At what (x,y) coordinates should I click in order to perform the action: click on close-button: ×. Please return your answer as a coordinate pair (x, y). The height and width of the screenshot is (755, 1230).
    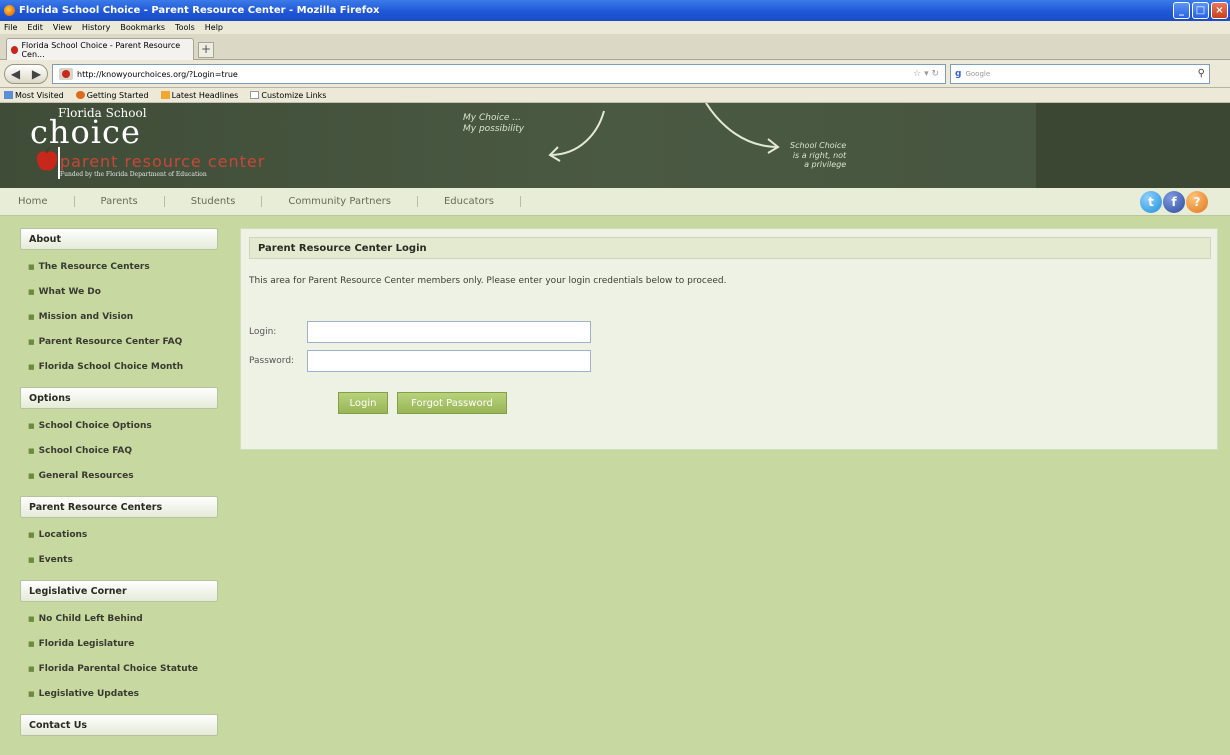
    Looking at the image, I should click on (1219, 10).